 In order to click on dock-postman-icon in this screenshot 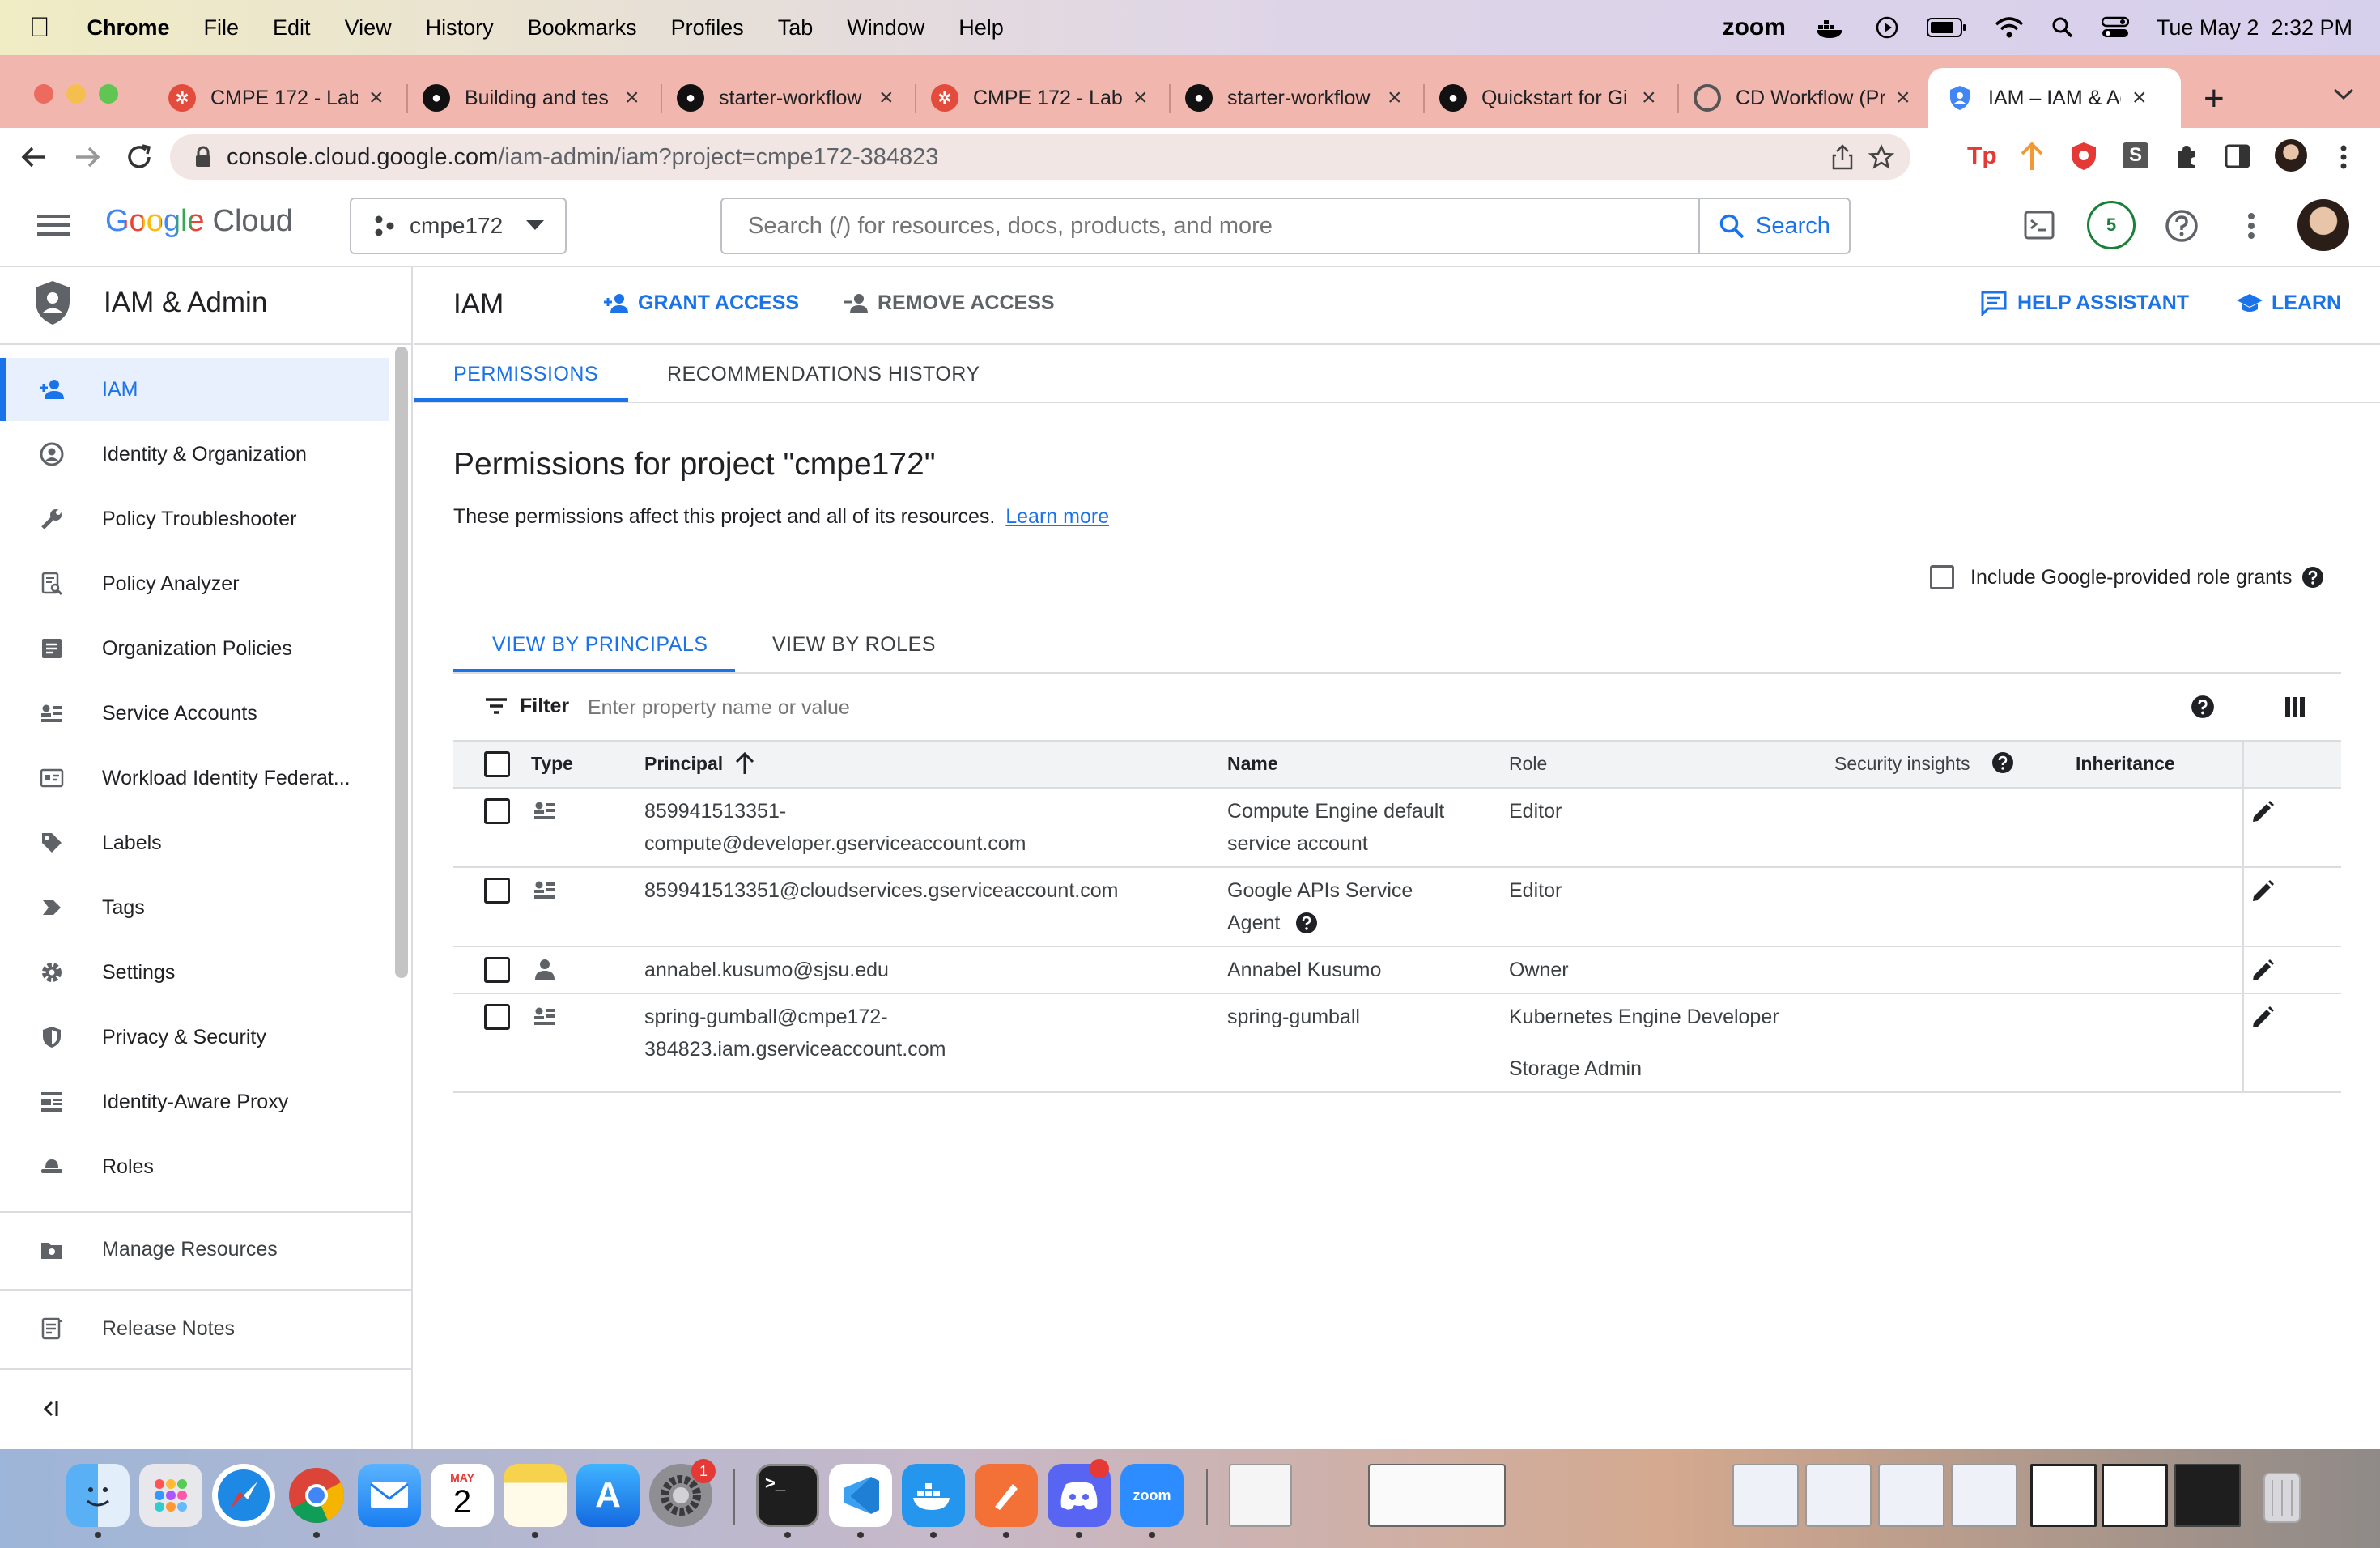, I will do `click(1007, 1495)`.